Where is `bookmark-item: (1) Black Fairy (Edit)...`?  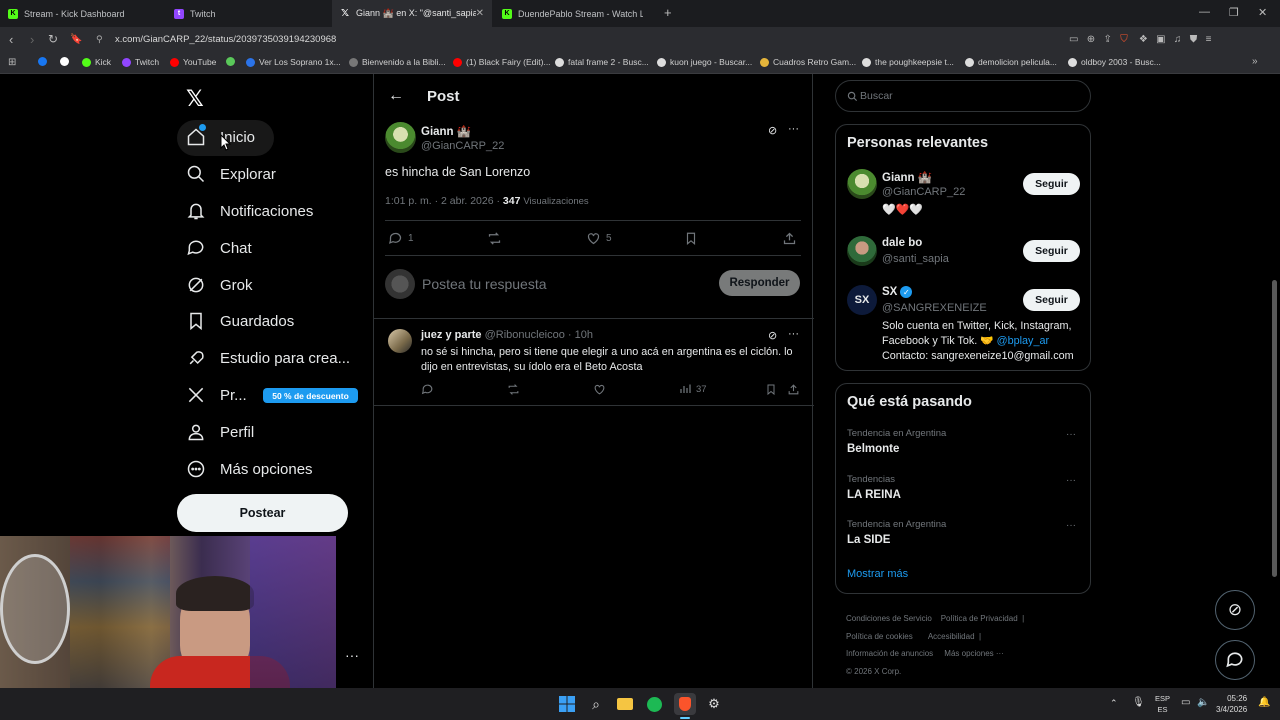 bookmark-item: (1) Black Fairy (Edit)... is located at coordinates (502, 62).